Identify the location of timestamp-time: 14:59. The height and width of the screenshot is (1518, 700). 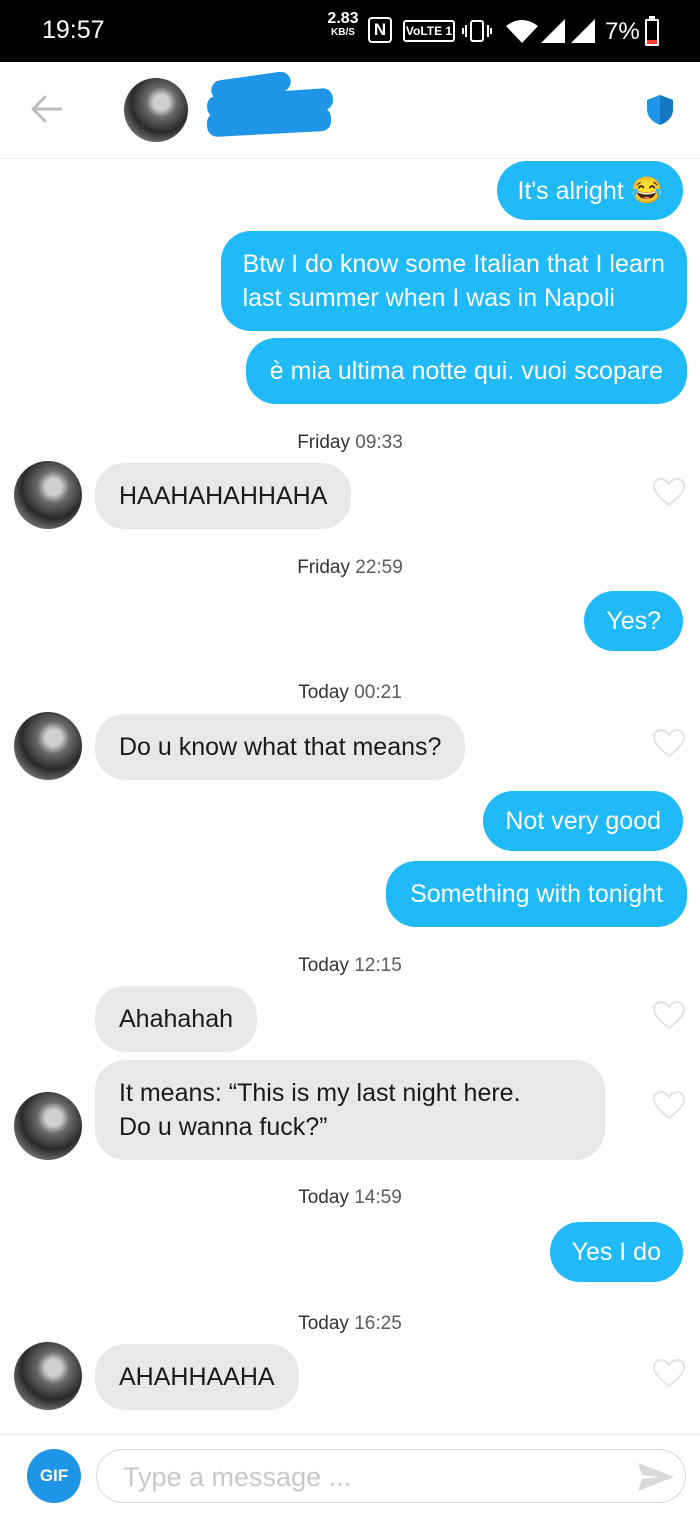
(378, 1197).